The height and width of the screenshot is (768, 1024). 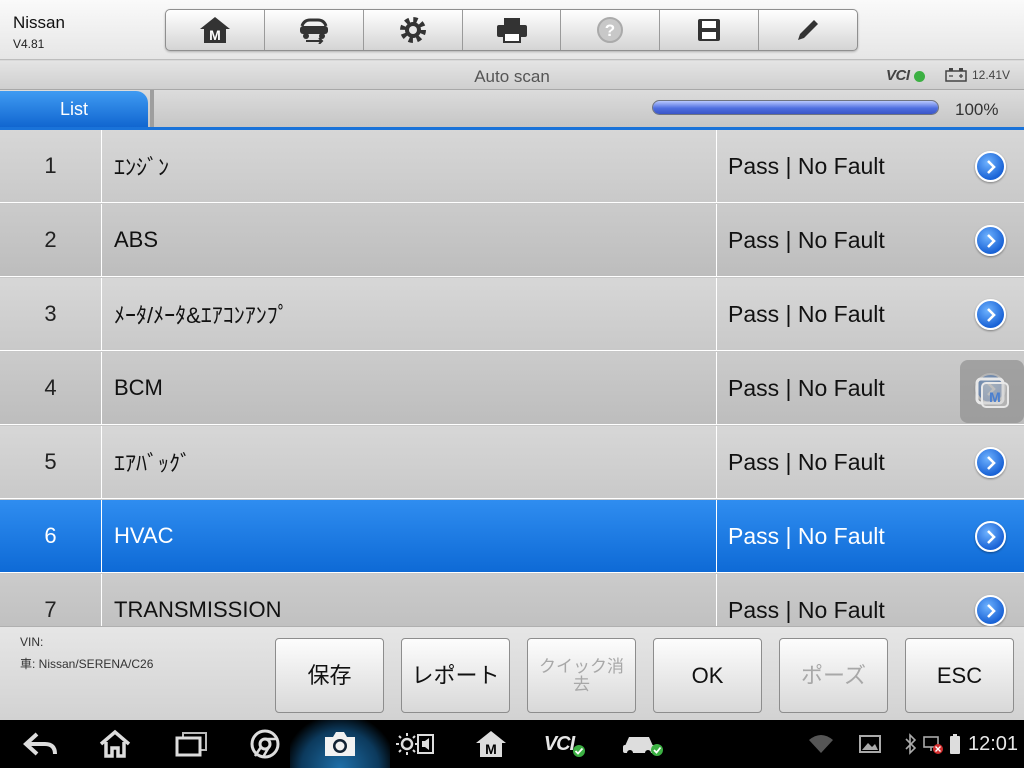 What do you see at coordinates (415, 744) in the screenshot?
I see `display-settings-button` at bounding box center [415, 744].